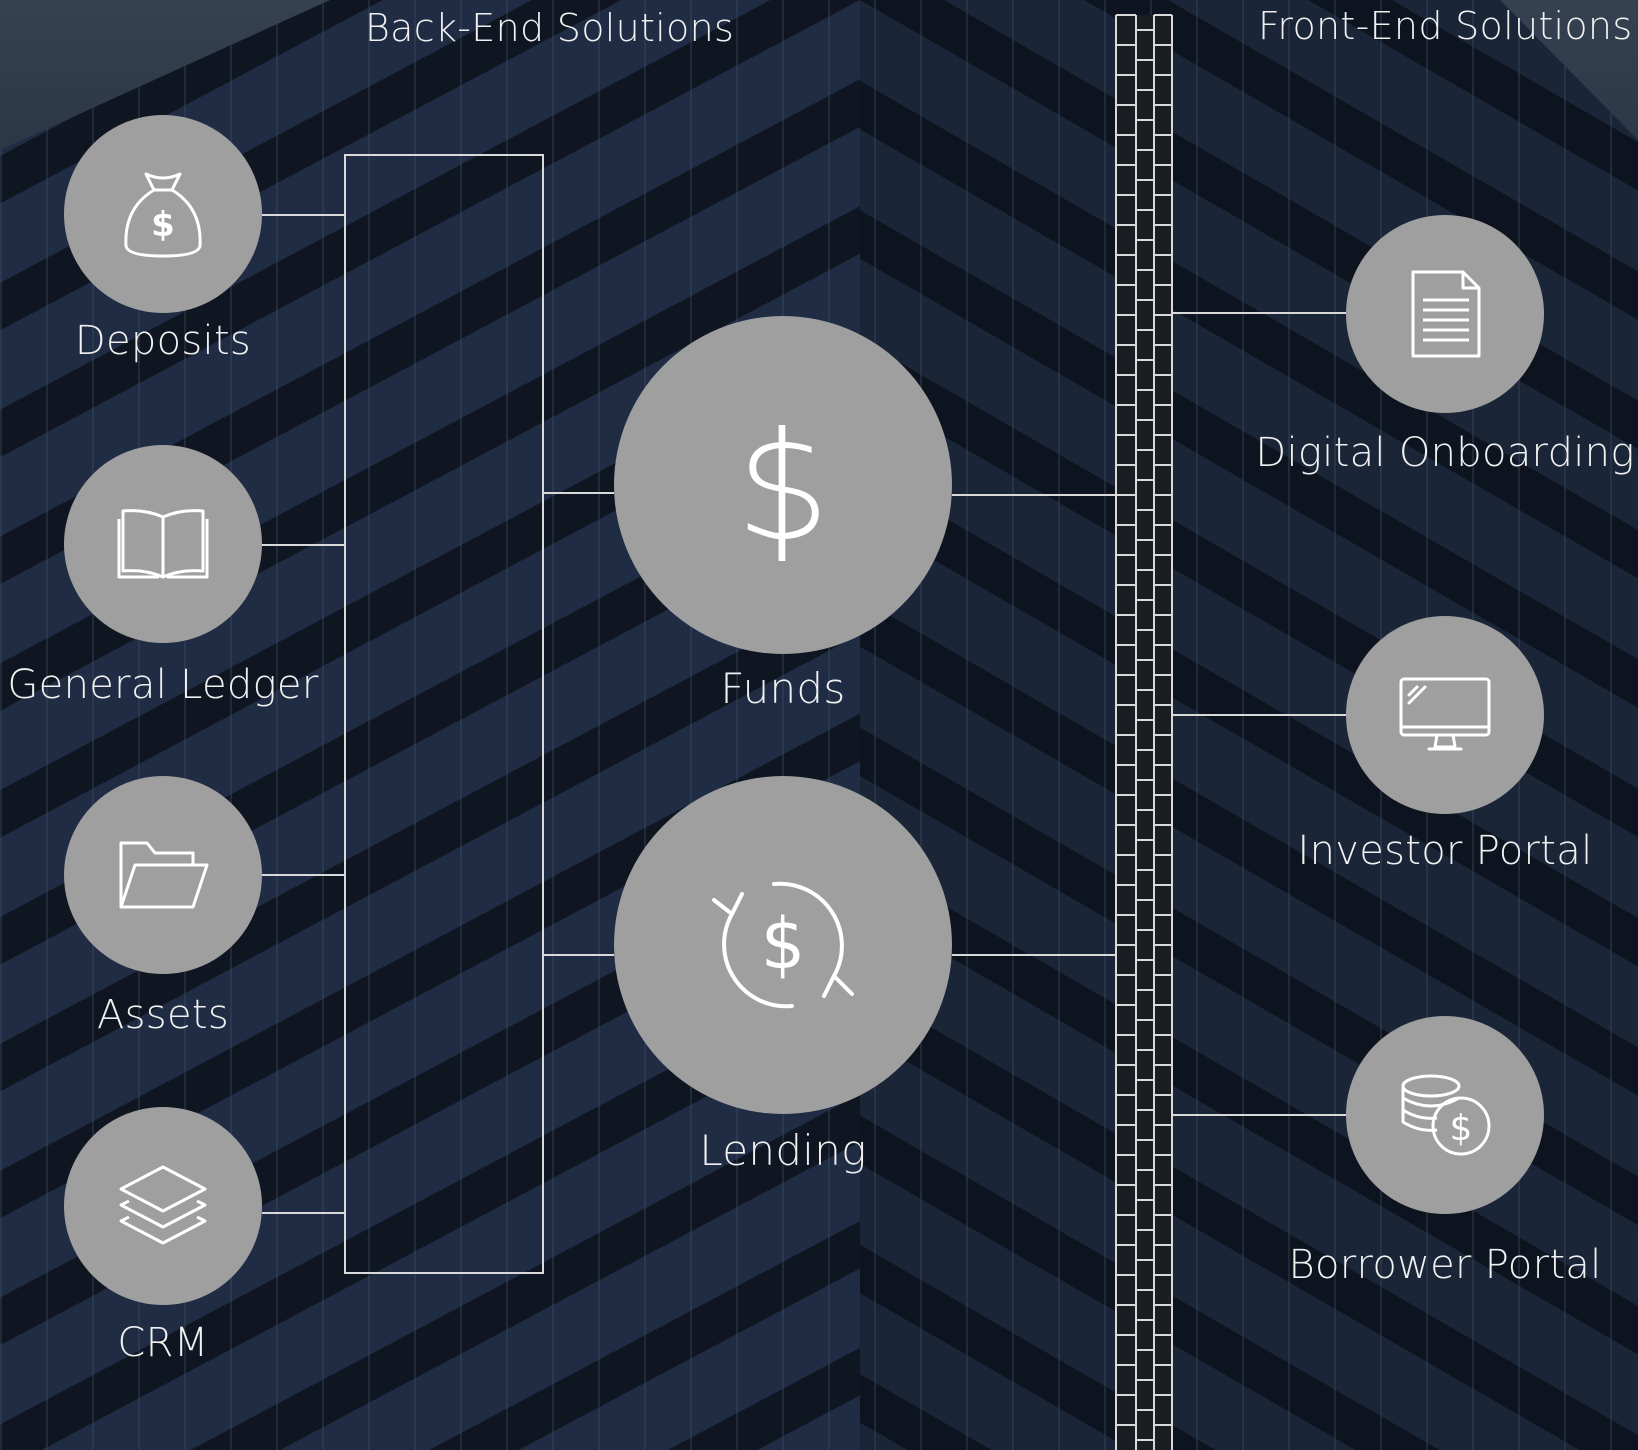  Describe the element at coordinates (163, 341) in the screenshot. I see `deposits-label: Deposits` at that location.